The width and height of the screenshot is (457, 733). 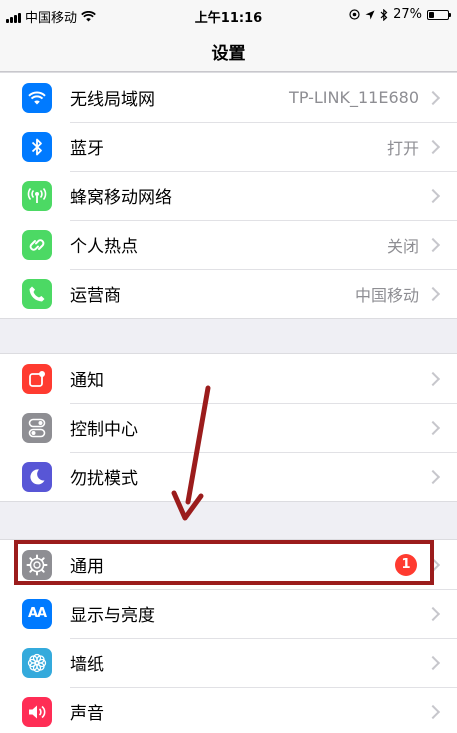 I want to click on navigation-arrow-icon, so click(x=370, y=14).